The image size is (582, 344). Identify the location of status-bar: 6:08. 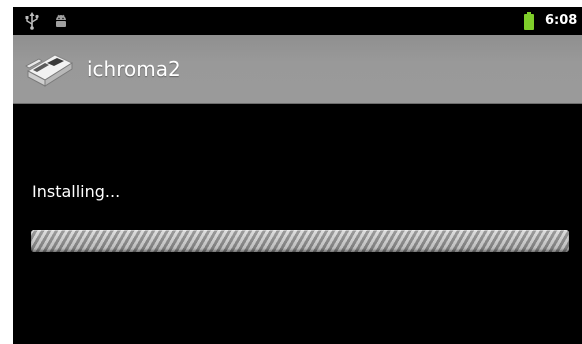
(297, 21).